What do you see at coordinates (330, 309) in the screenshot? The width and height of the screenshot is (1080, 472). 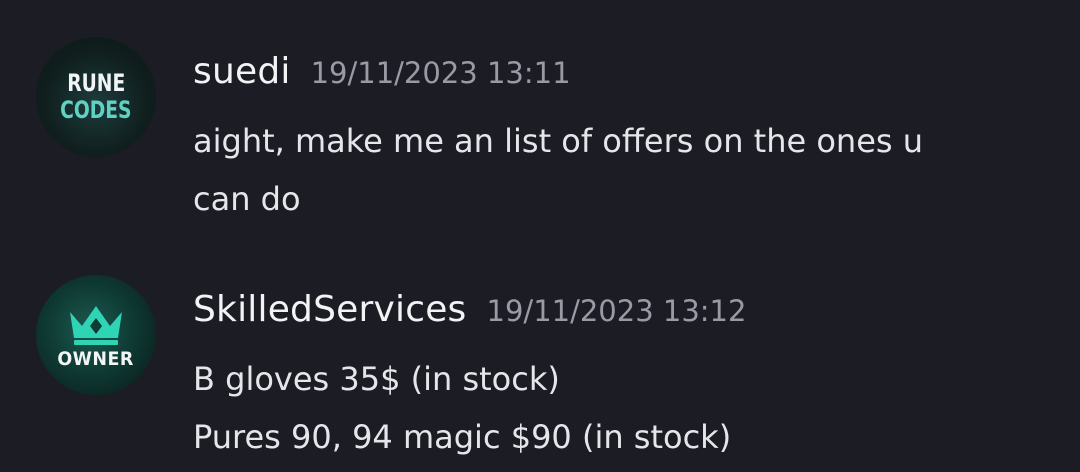 I see `username: SkilledServices` at bounding box center [330, 309].